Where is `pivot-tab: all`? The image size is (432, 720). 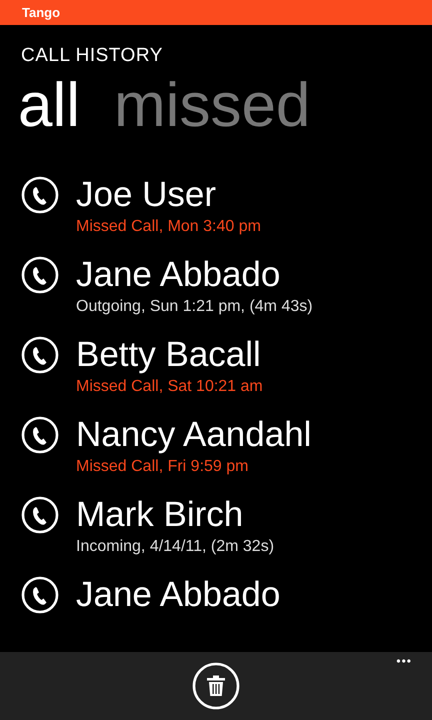
pivot-tab: all is located at coordinates (49, 106).